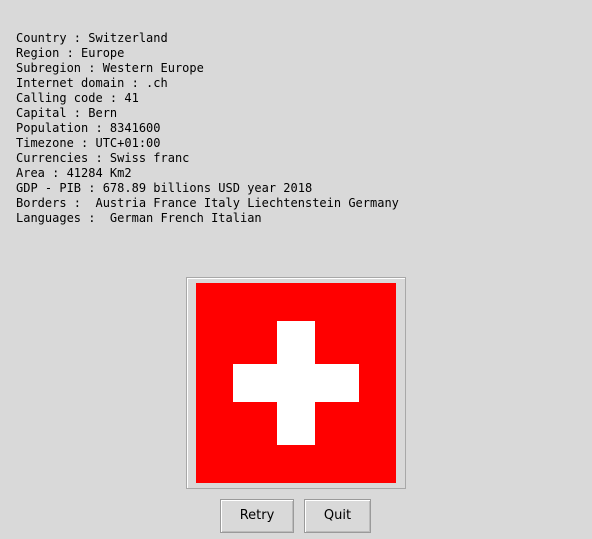  Describe the element at coordinates (74, 173) in the screenshot. I see `area-line: Area : 41284 Km2` at that location.